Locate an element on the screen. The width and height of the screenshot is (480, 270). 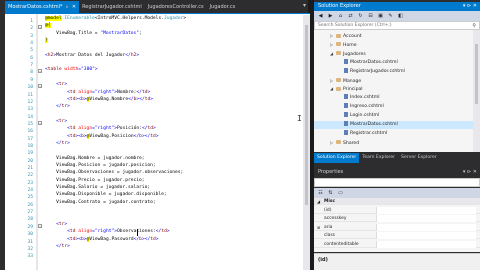
tree-file: Registrar.cshtml is located at coordinates (394, 133).